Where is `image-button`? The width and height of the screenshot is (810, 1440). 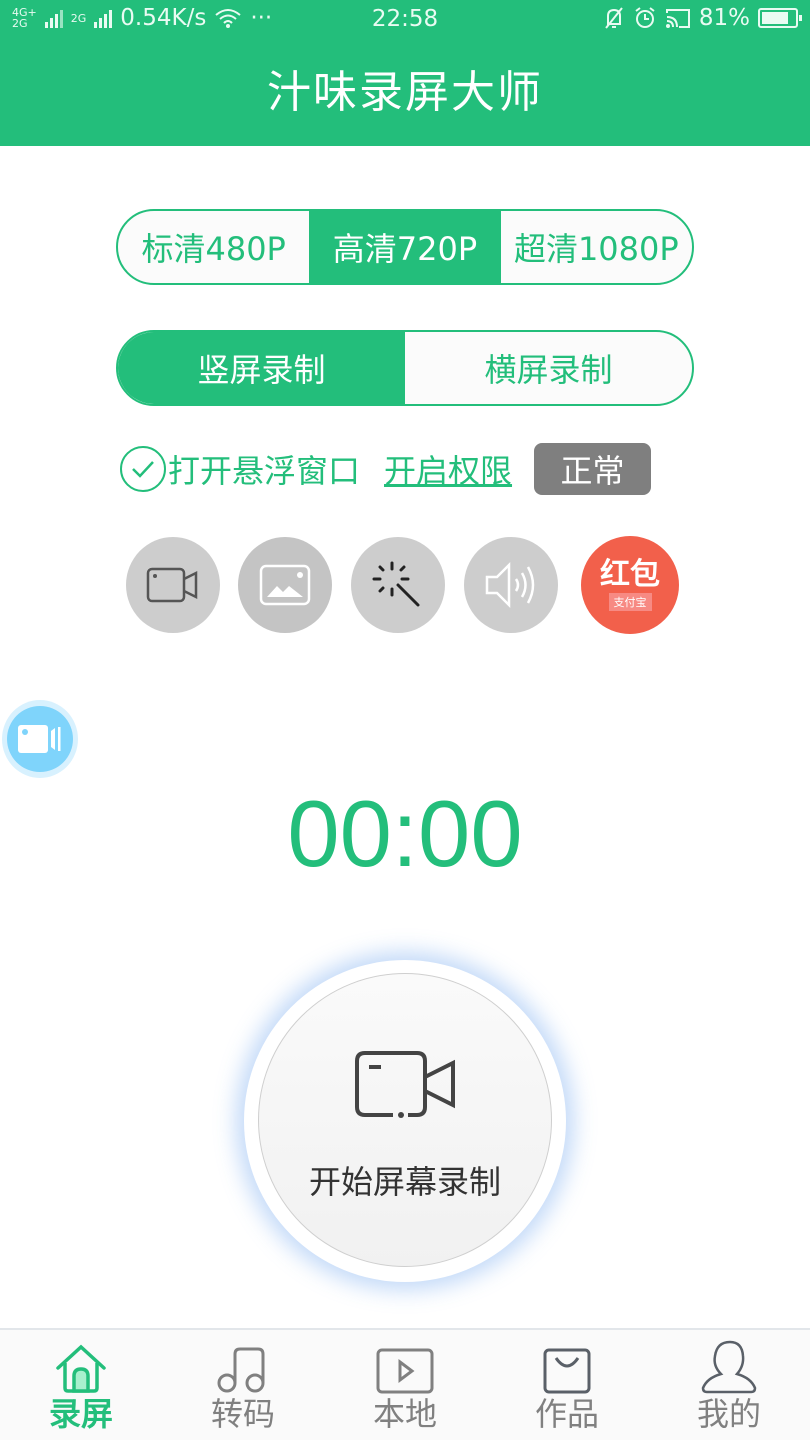 image-button is located at coordinates (285, 585).